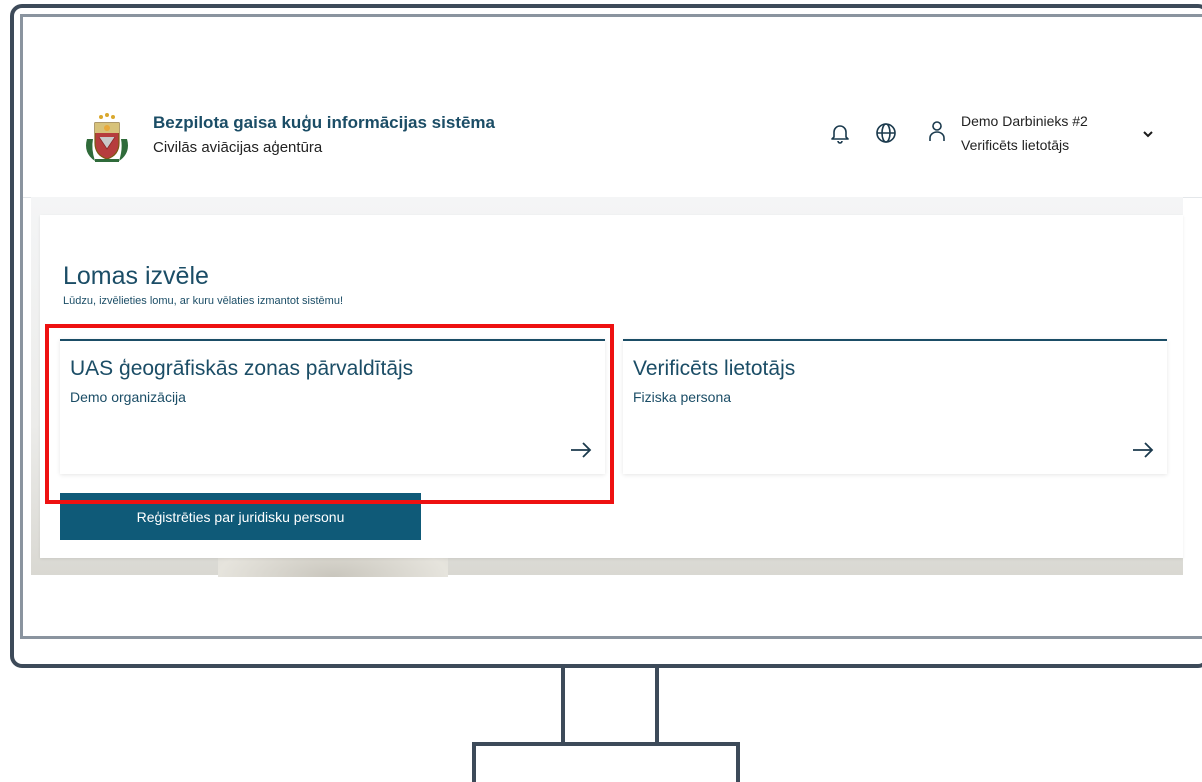  I want to click on role-card-verified-user: Verificēts lietotājs Fiziska persona, so click(895, 406).